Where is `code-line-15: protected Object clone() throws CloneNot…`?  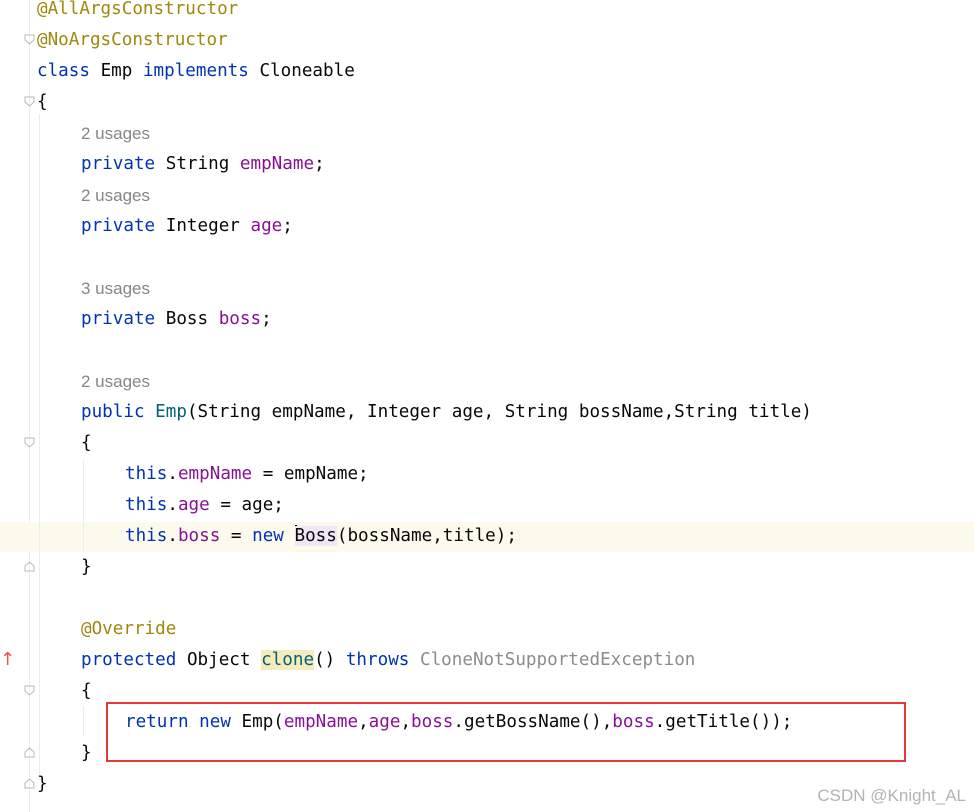 code-line-15: protected Object clone() throws CloneNot… is located at coordinates (388, 660).